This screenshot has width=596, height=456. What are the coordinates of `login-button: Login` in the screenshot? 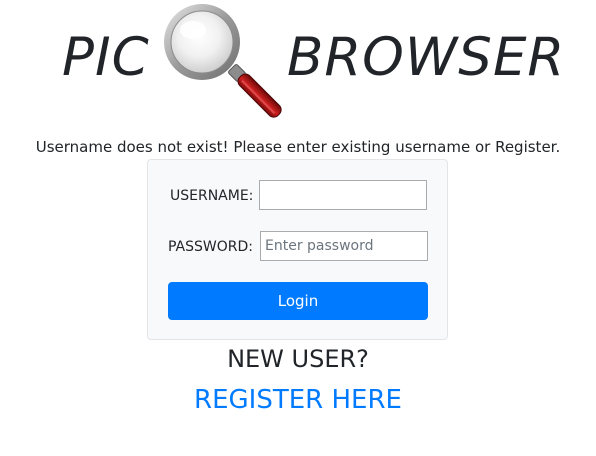 It's located at (298, 301).